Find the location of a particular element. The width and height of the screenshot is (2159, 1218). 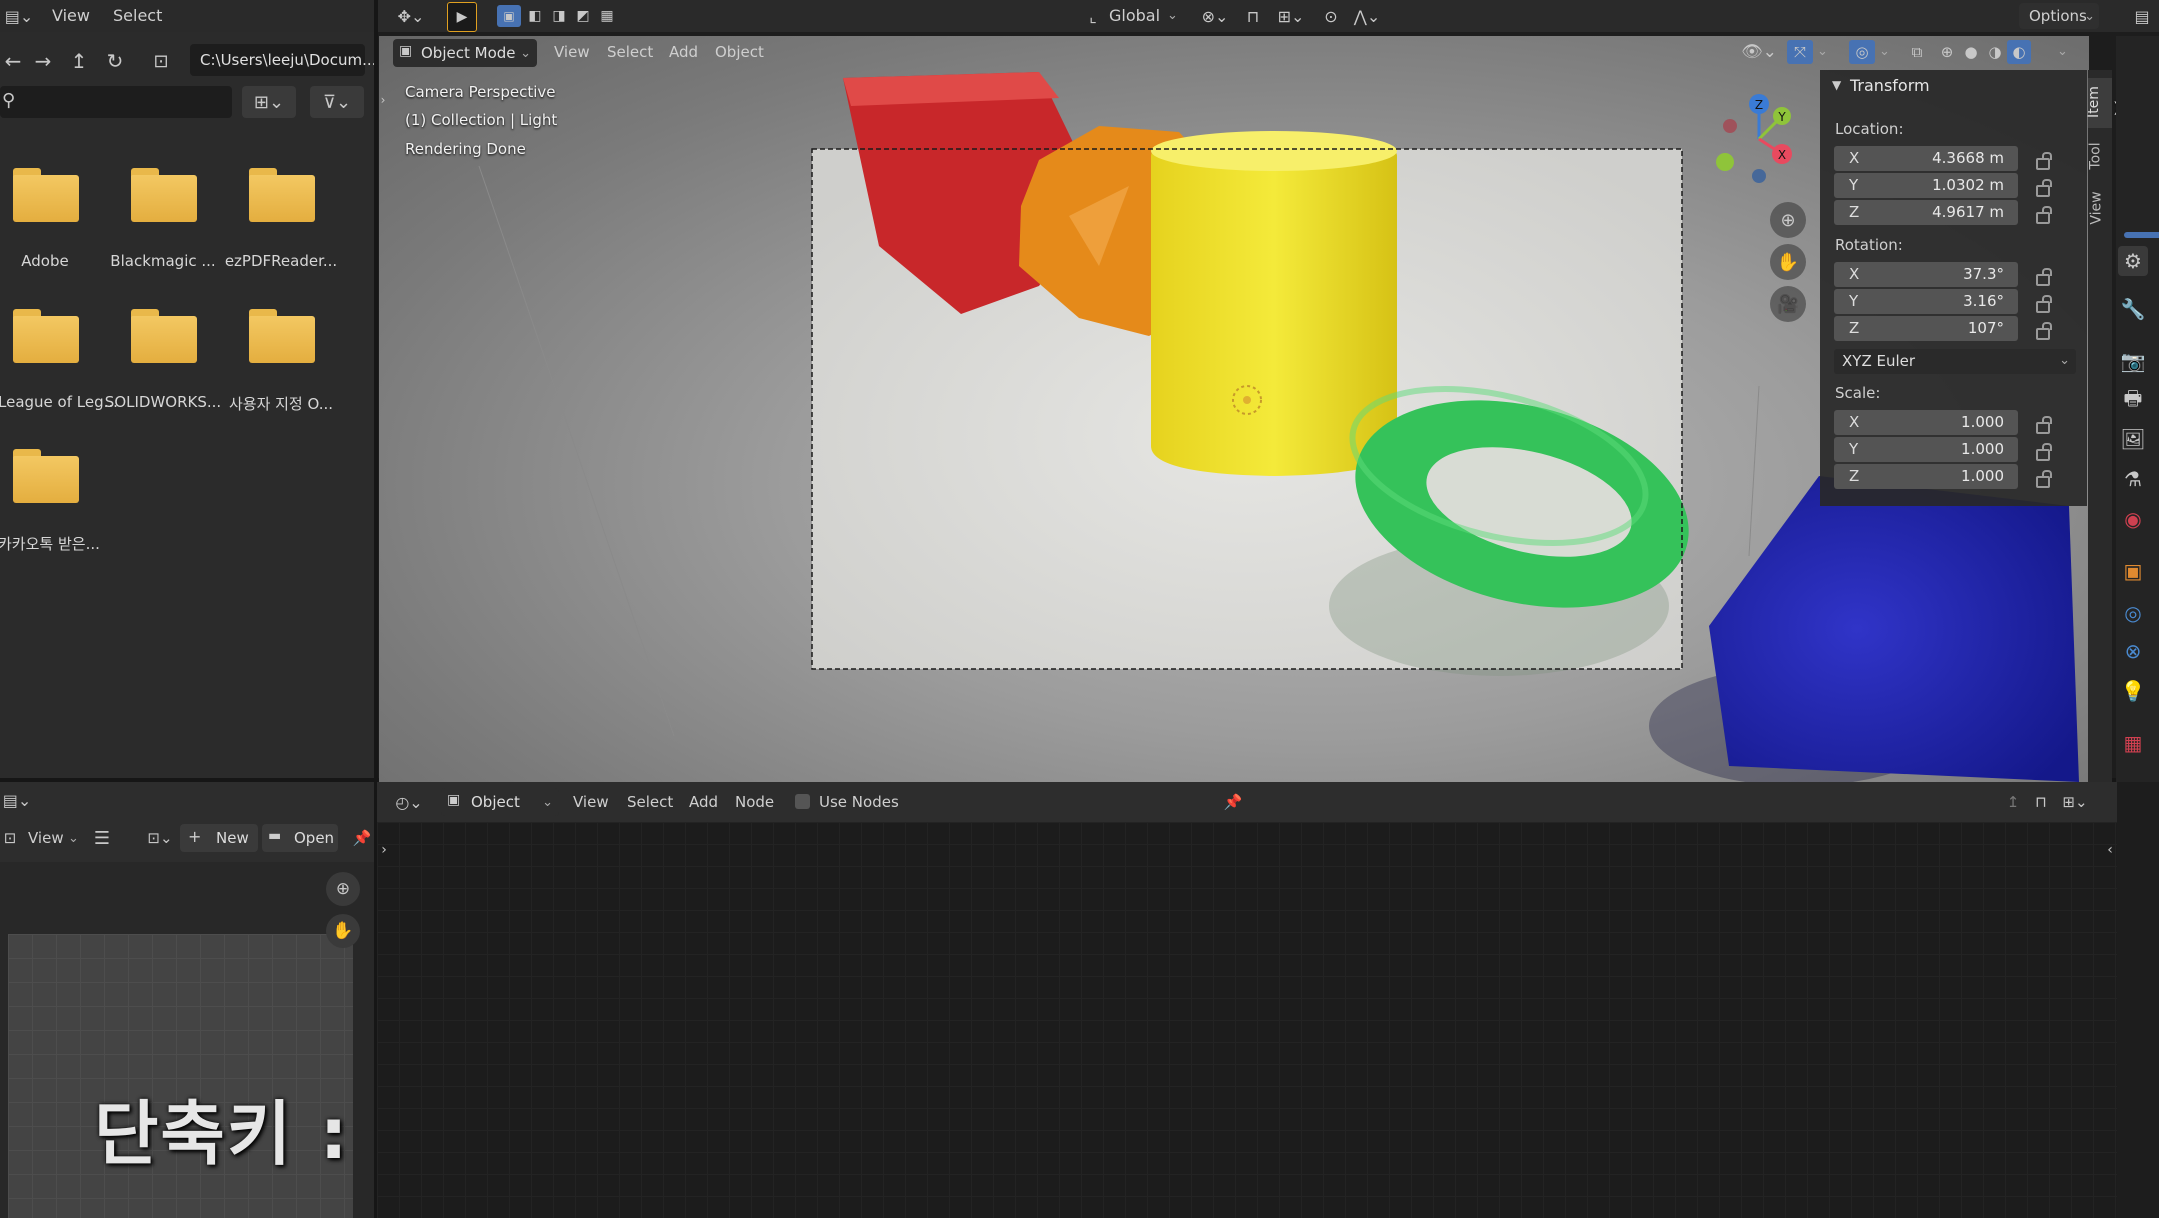

fb-menu-view: View is located at coordinates (71, 15).